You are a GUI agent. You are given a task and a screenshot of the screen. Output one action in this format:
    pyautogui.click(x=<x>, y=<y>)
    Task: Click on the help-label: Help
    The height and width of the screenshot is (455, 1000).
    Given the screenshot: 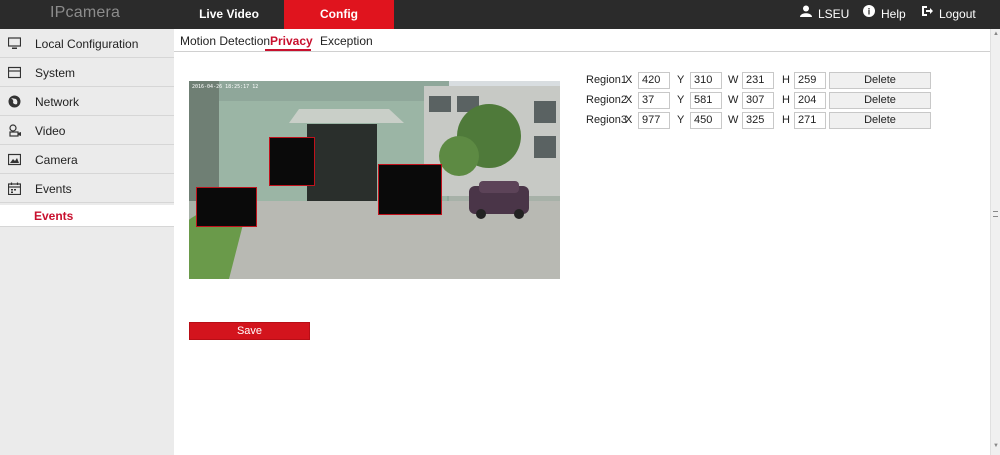 What is the action you would take?
    pyautogui.click(x=893, y=14)
    